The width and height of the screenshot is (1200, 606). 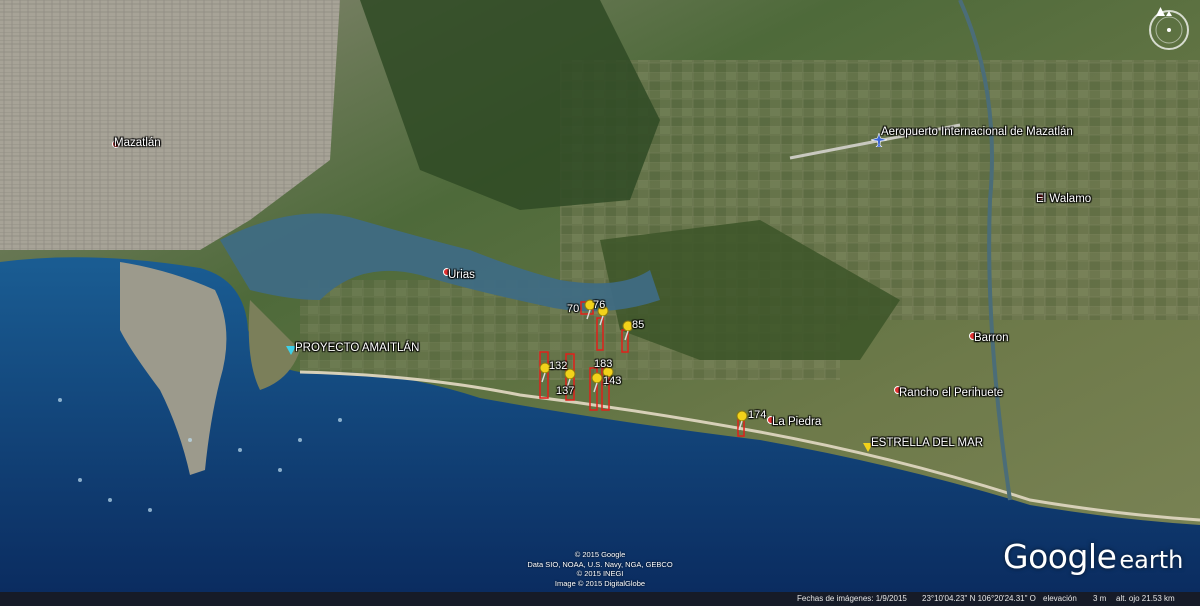 I want to click on logo-google: Google, so click(x=1060, y=556).